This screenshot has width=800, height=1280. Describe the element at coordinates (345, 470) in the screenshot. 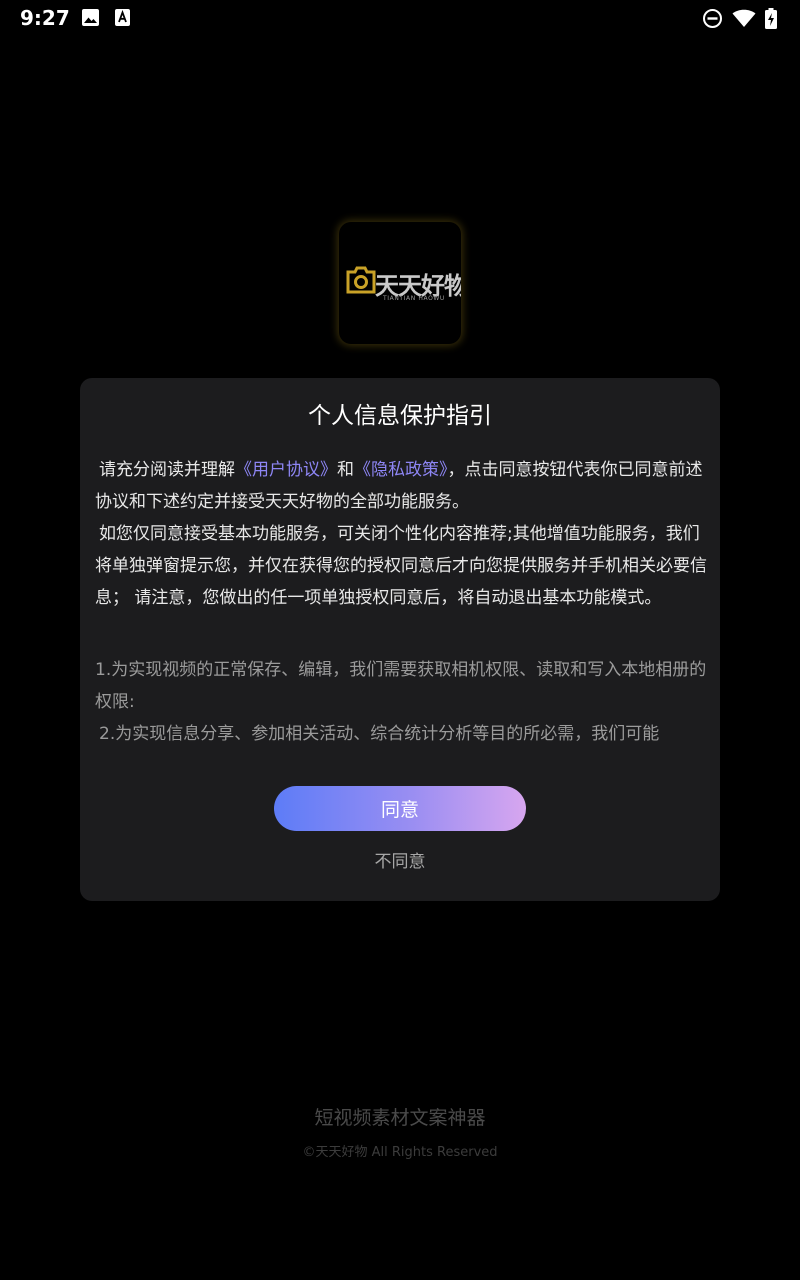

I see `para1-mid: 和` at that location.